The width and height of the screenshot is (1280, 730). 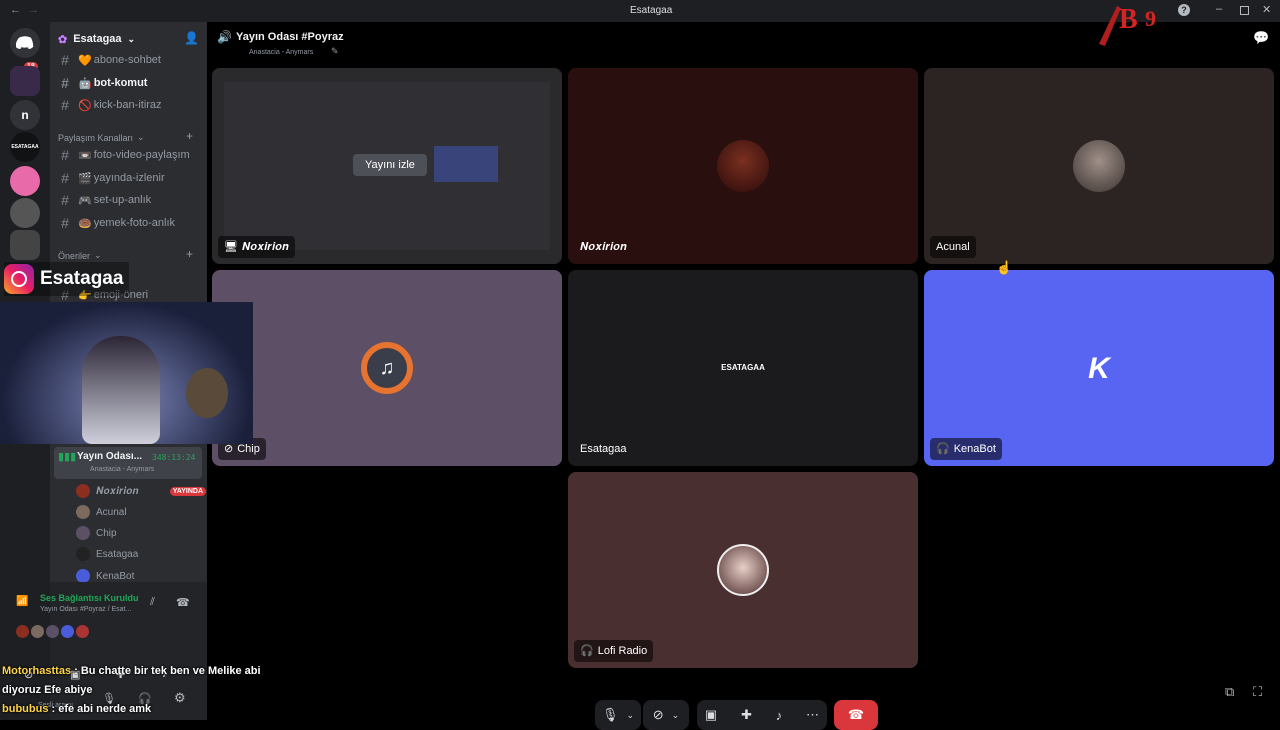 I want to click on tile-lofi-radio: 🎧 Lofi Radio, so click(x=743, y=570).